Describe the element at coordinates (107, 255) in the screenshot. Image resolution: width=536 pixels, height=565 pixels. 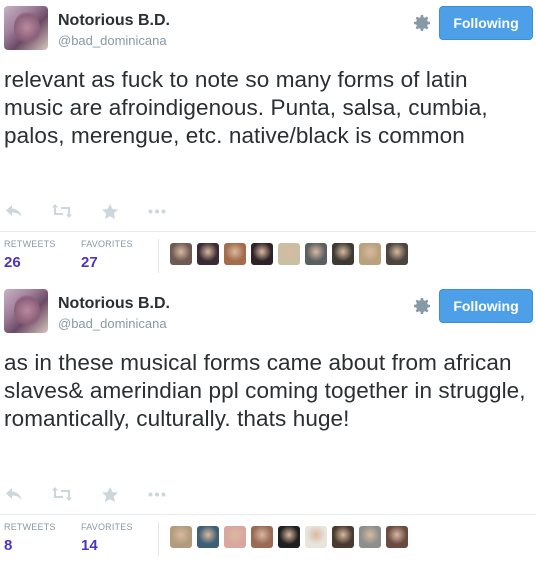
I see `favorites-stat: FAVORITES 27` at that location.